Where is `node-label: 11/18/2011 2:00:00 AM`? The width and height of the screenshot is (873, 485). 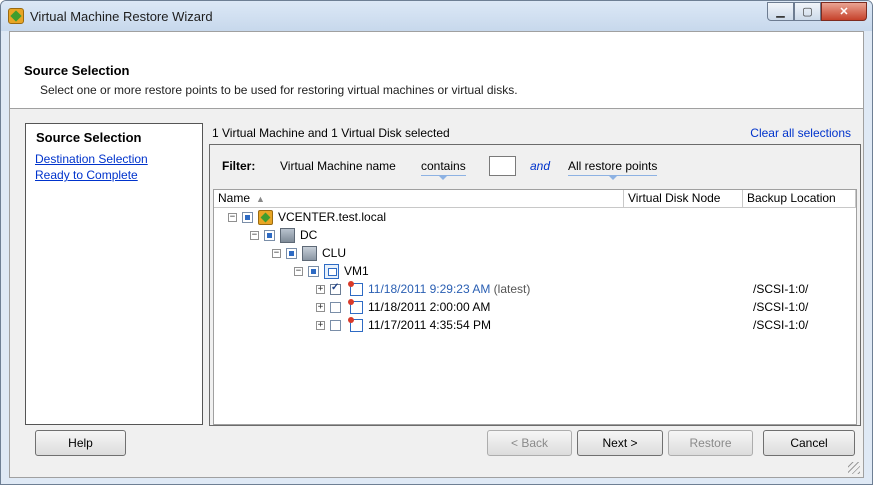 node-label: 11/18/2011 2:00:00 AM is located at coordinates (429, 307).